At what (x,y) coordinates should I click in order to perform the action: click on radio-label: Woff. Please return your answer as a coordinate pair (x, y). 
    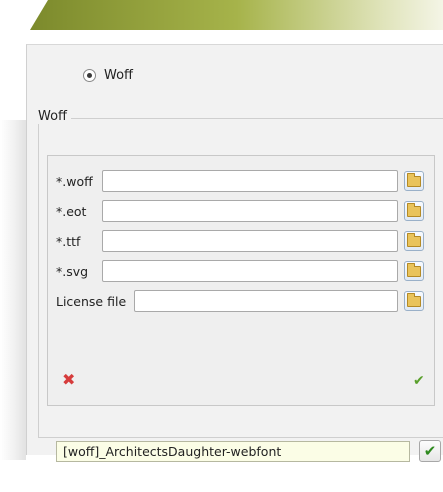
    Looking at the image, I should click on (119, 75).